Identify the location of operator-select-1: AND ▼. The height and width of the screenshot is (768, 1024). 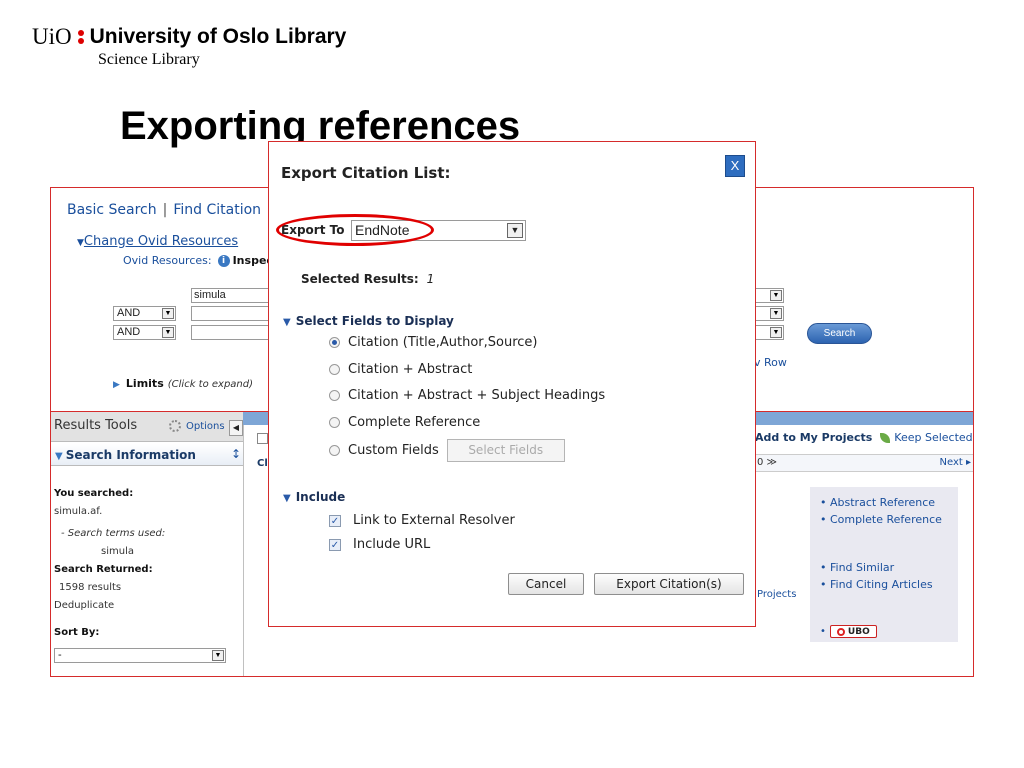
(144, 313).